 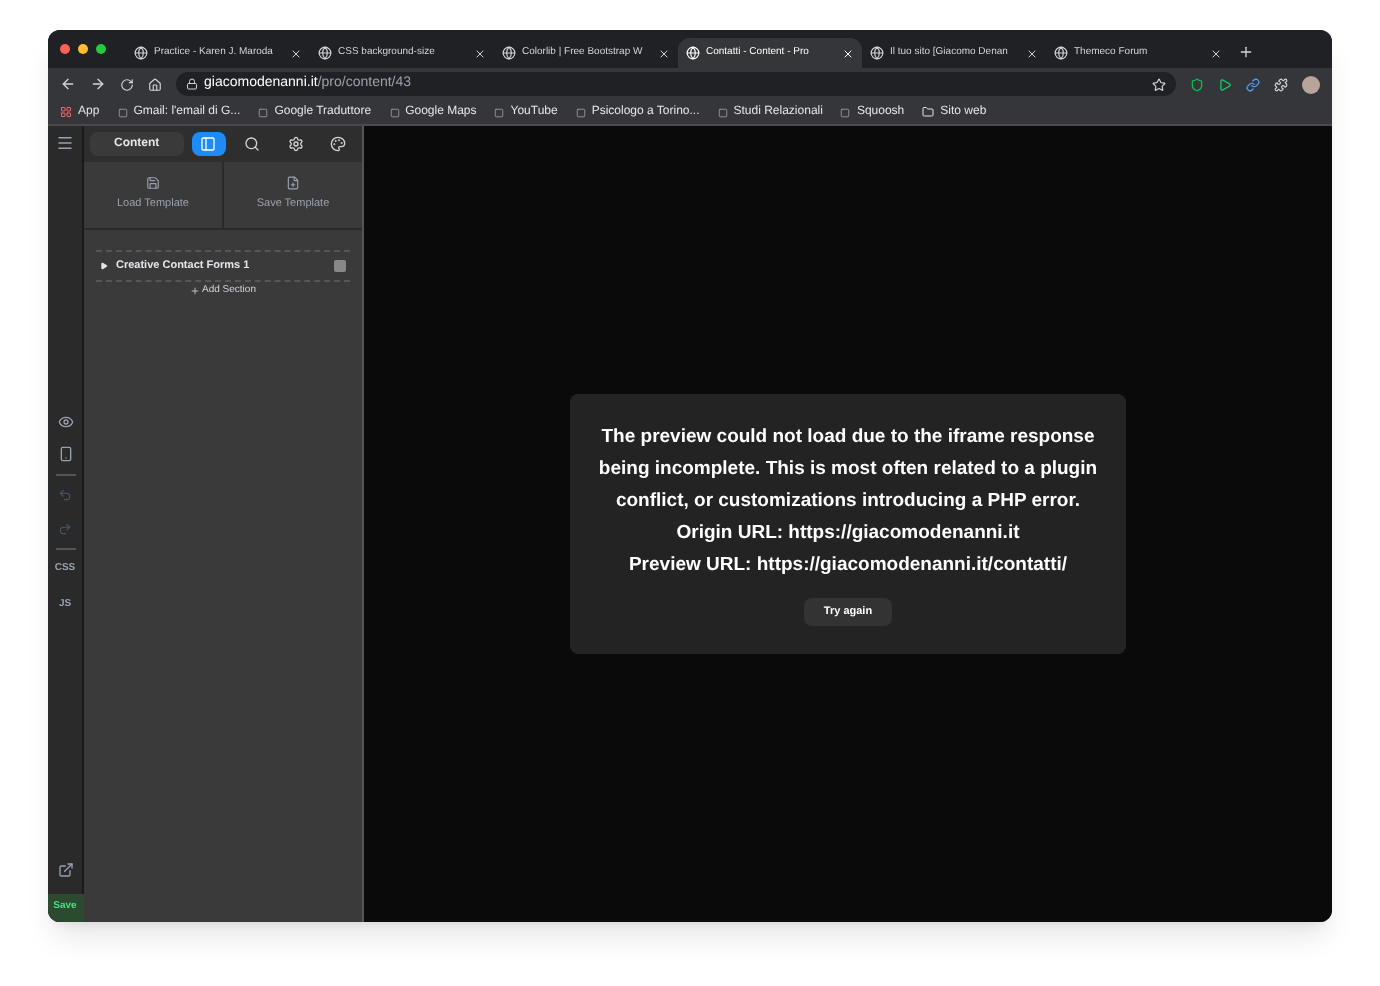 I want to click on save-icon, so click(x=153, y=183).